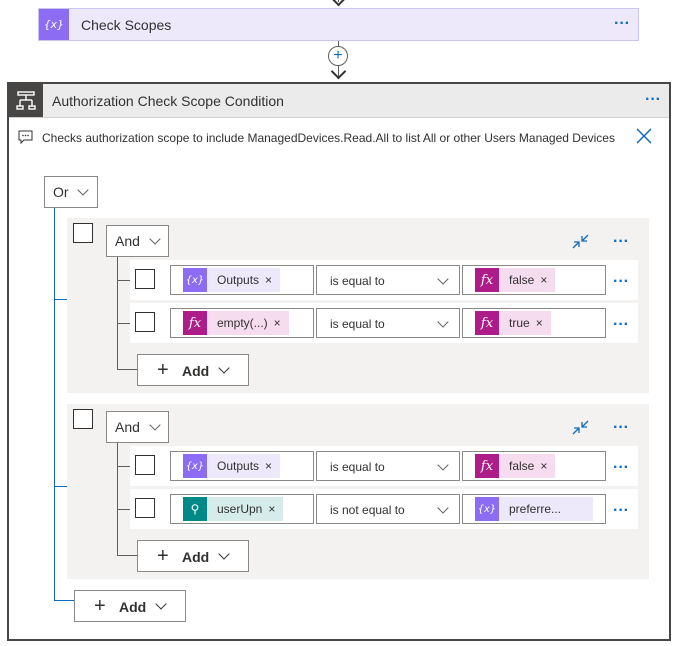 Image resolution: width=679 pixels, height=646 pixels. I want to click on token-label: true, so click(519, 323).